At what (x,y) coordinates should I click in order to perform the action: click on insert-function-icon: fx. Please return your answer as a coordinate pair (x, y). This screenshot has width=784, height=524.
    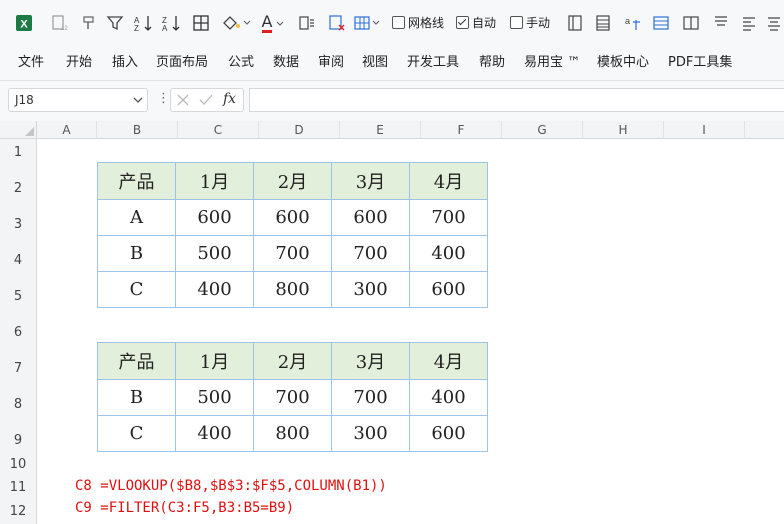
    Looking at the image, I should click on (229, 99).